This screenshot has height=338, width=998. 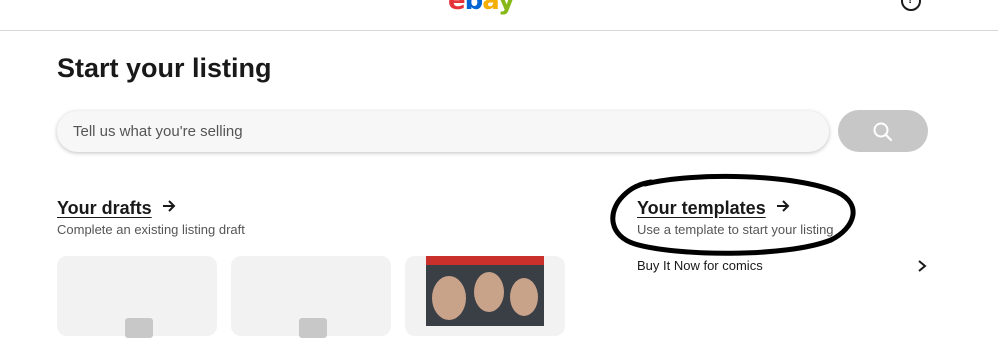 I want to click on draft-thumbnail-image, so click(x=485, y=291).